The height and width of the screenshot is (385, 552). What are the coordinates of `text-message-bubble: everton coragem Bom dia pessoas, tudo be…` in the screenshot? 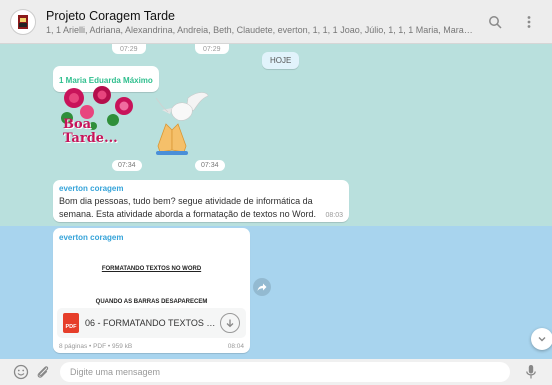 It's located at (201, 201).